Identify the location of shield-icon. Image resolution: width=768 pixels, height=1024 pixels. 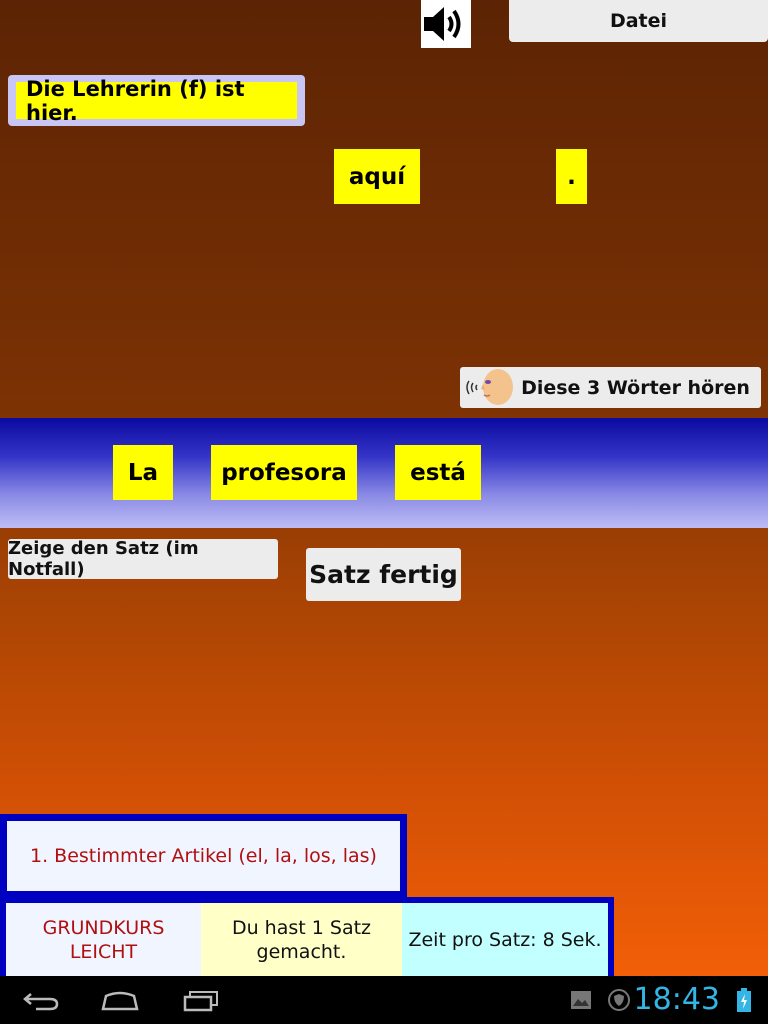
(619, 1002).